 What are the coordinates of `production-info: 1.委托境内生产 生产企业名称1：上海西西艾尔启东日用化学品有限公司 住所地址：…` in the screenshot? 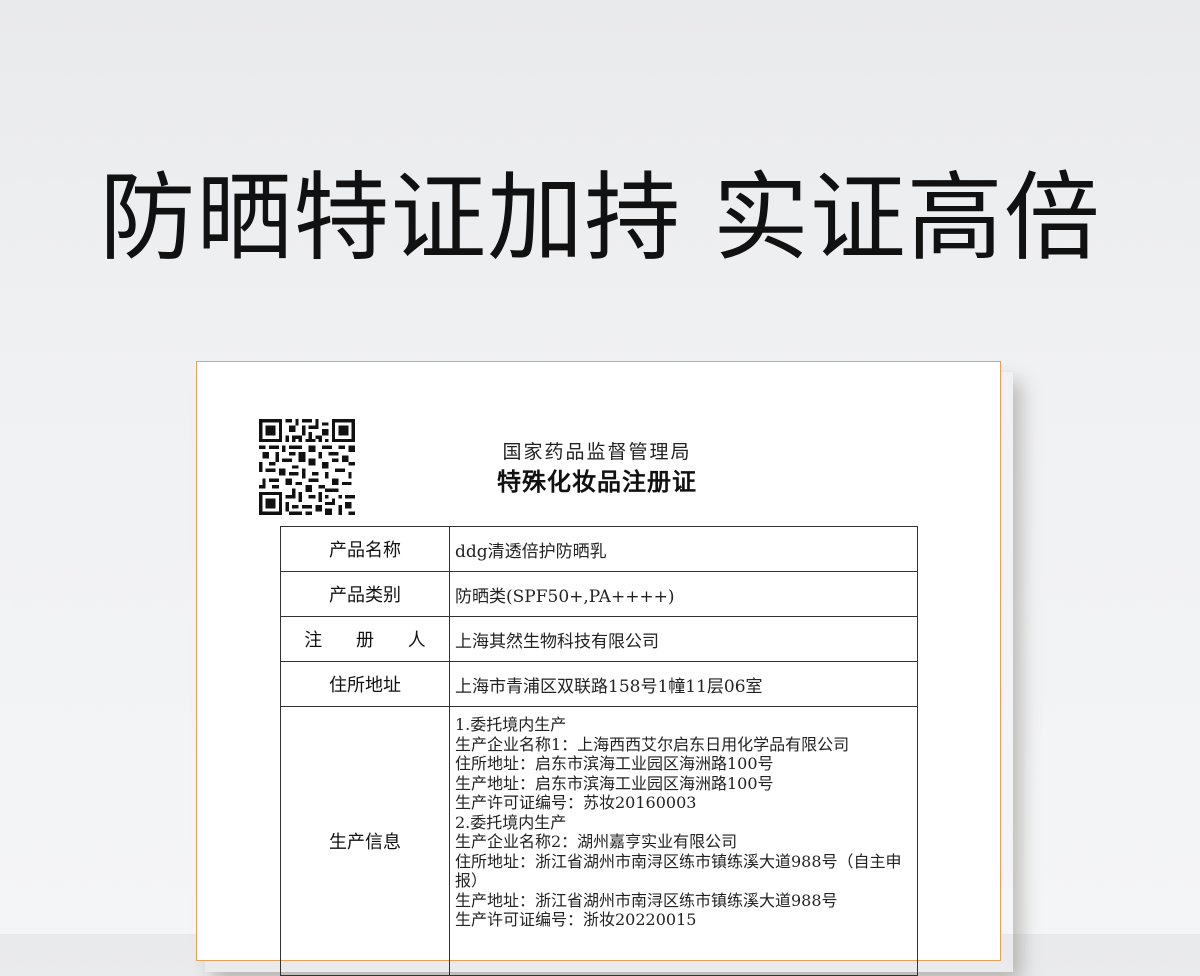 It's located at (683, 841).